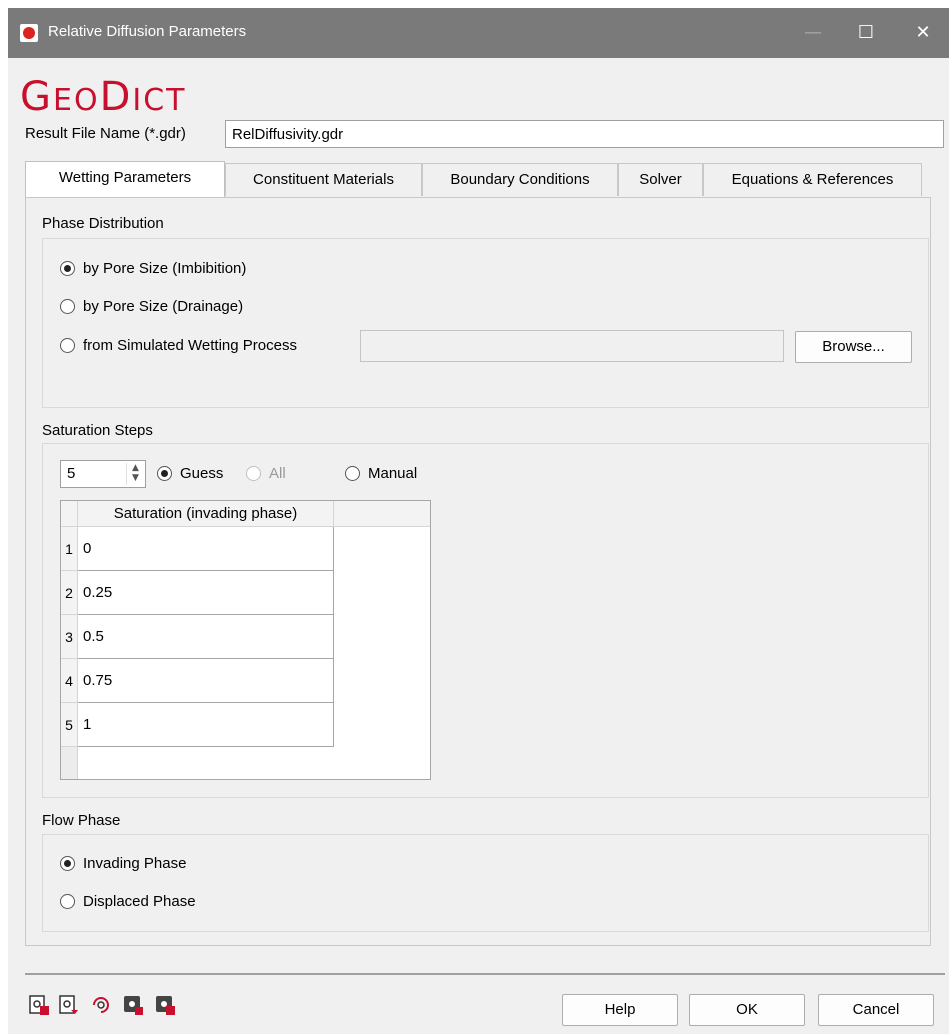  Describe the element at coordinates (813, 33) in the screenshot. I see `minimize-button: —` at that location.